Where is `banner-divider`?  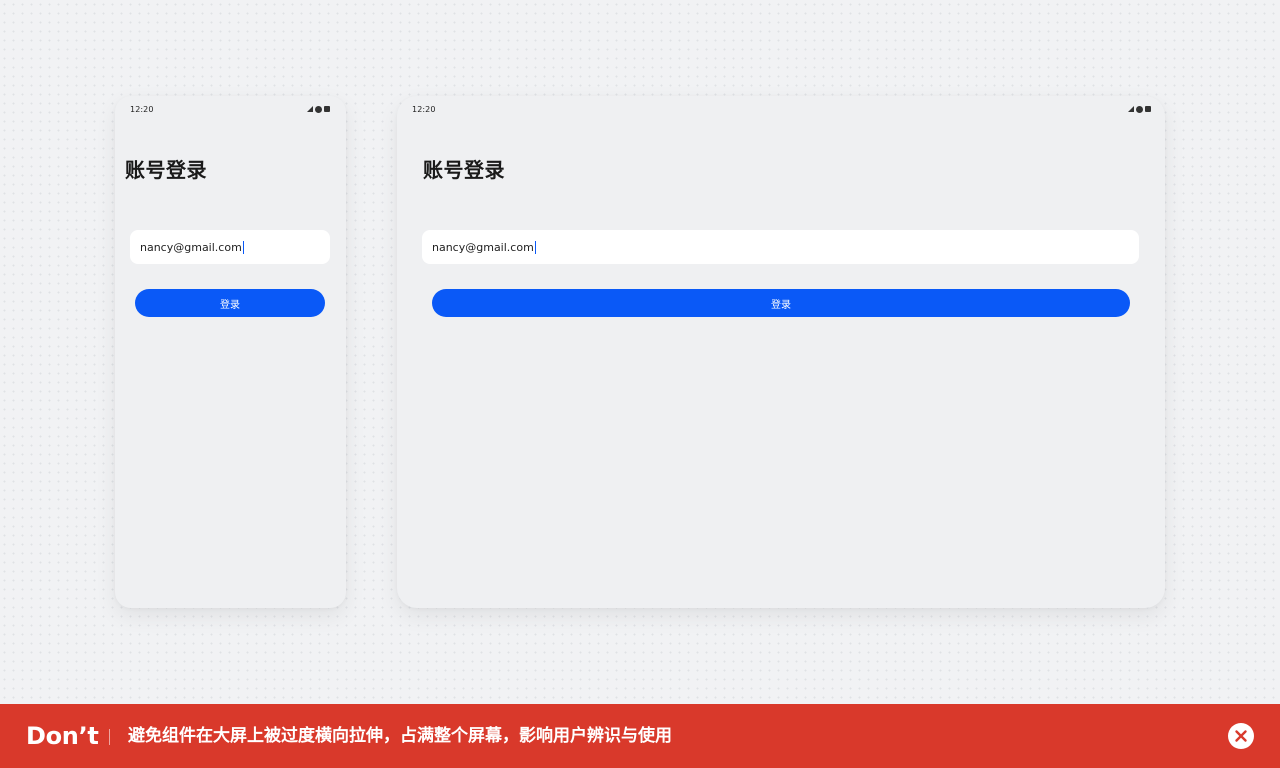 banner-divider is located at coordinates (109, 737).